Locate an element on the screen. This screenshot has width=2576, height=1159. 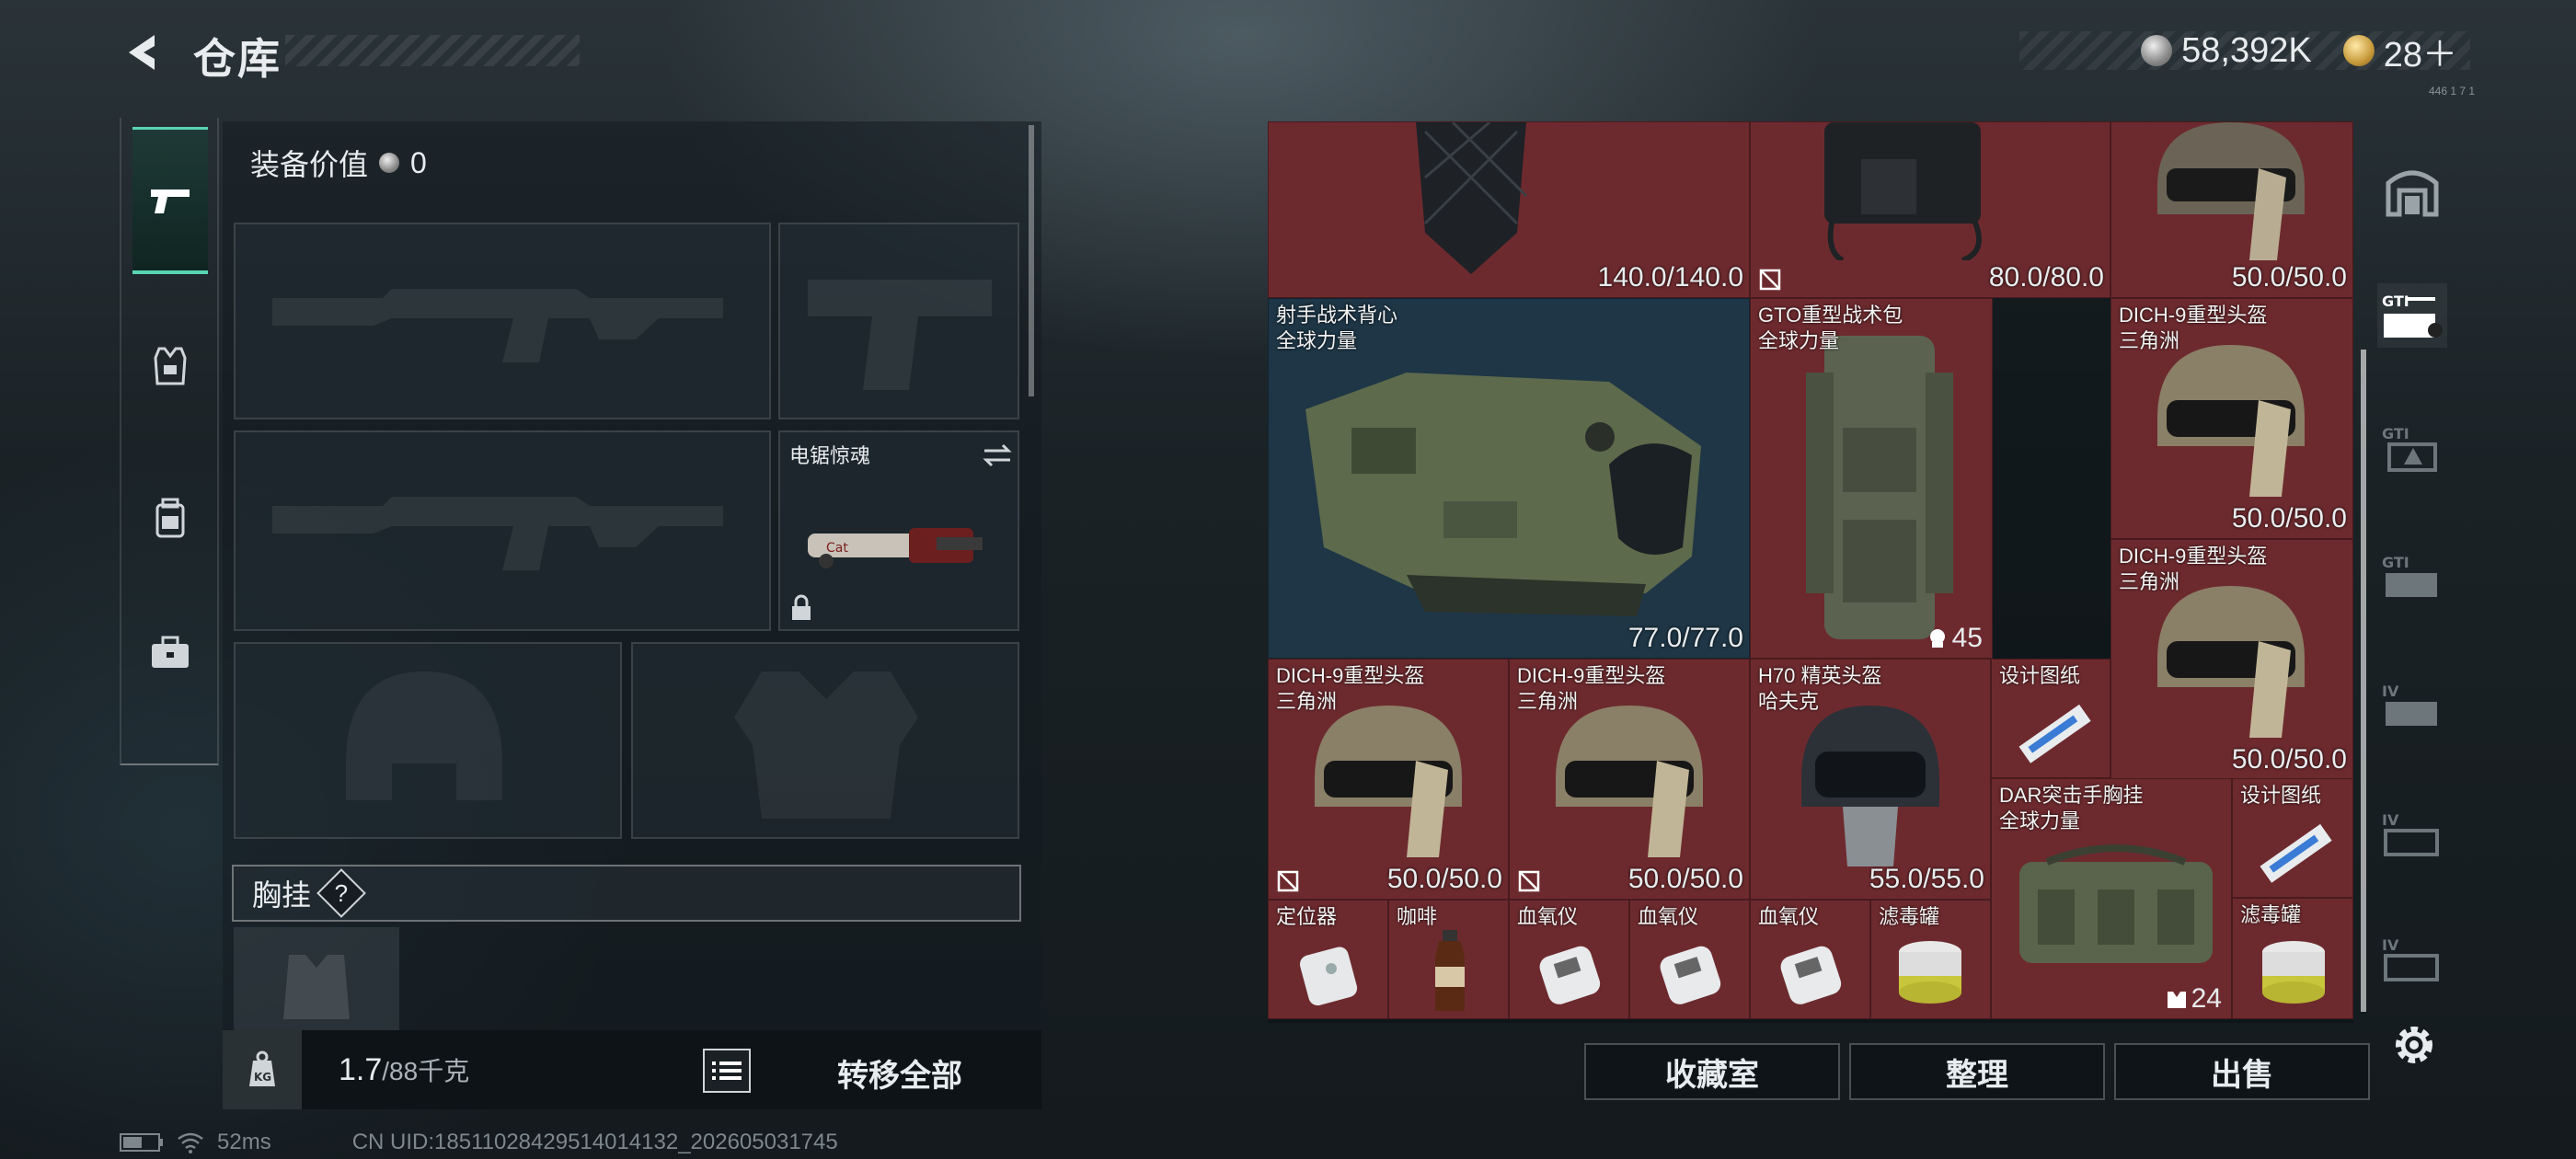
item-durability: 140.0/140.0 is located at coordinates (1670, 277).